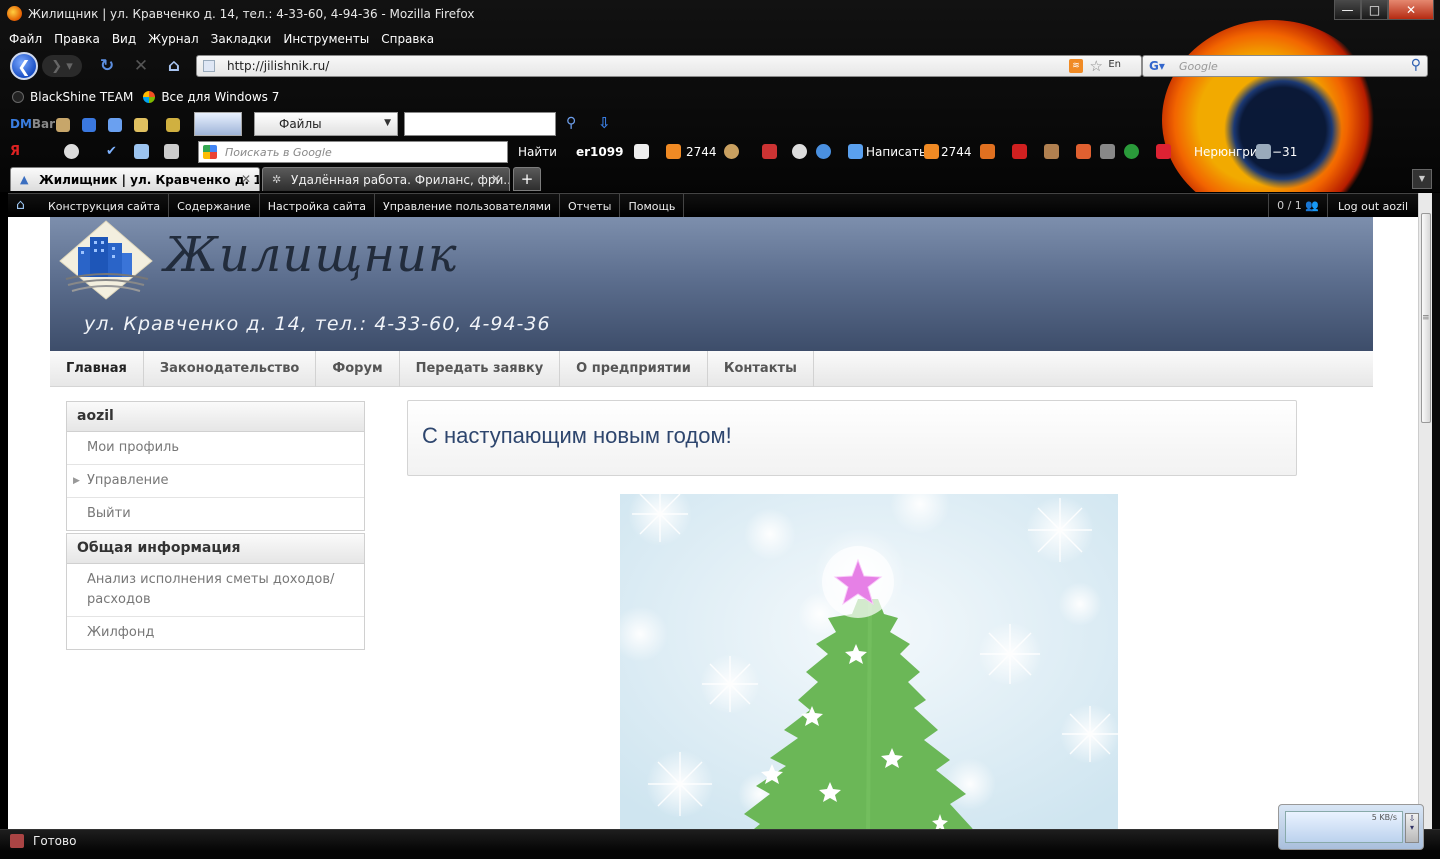 Image resolution: width=1440 pixels, height=859 pixels. Describe the element at coordinates (141, 66) in the screenshot. I see `stop-icon: ✕` at that location.